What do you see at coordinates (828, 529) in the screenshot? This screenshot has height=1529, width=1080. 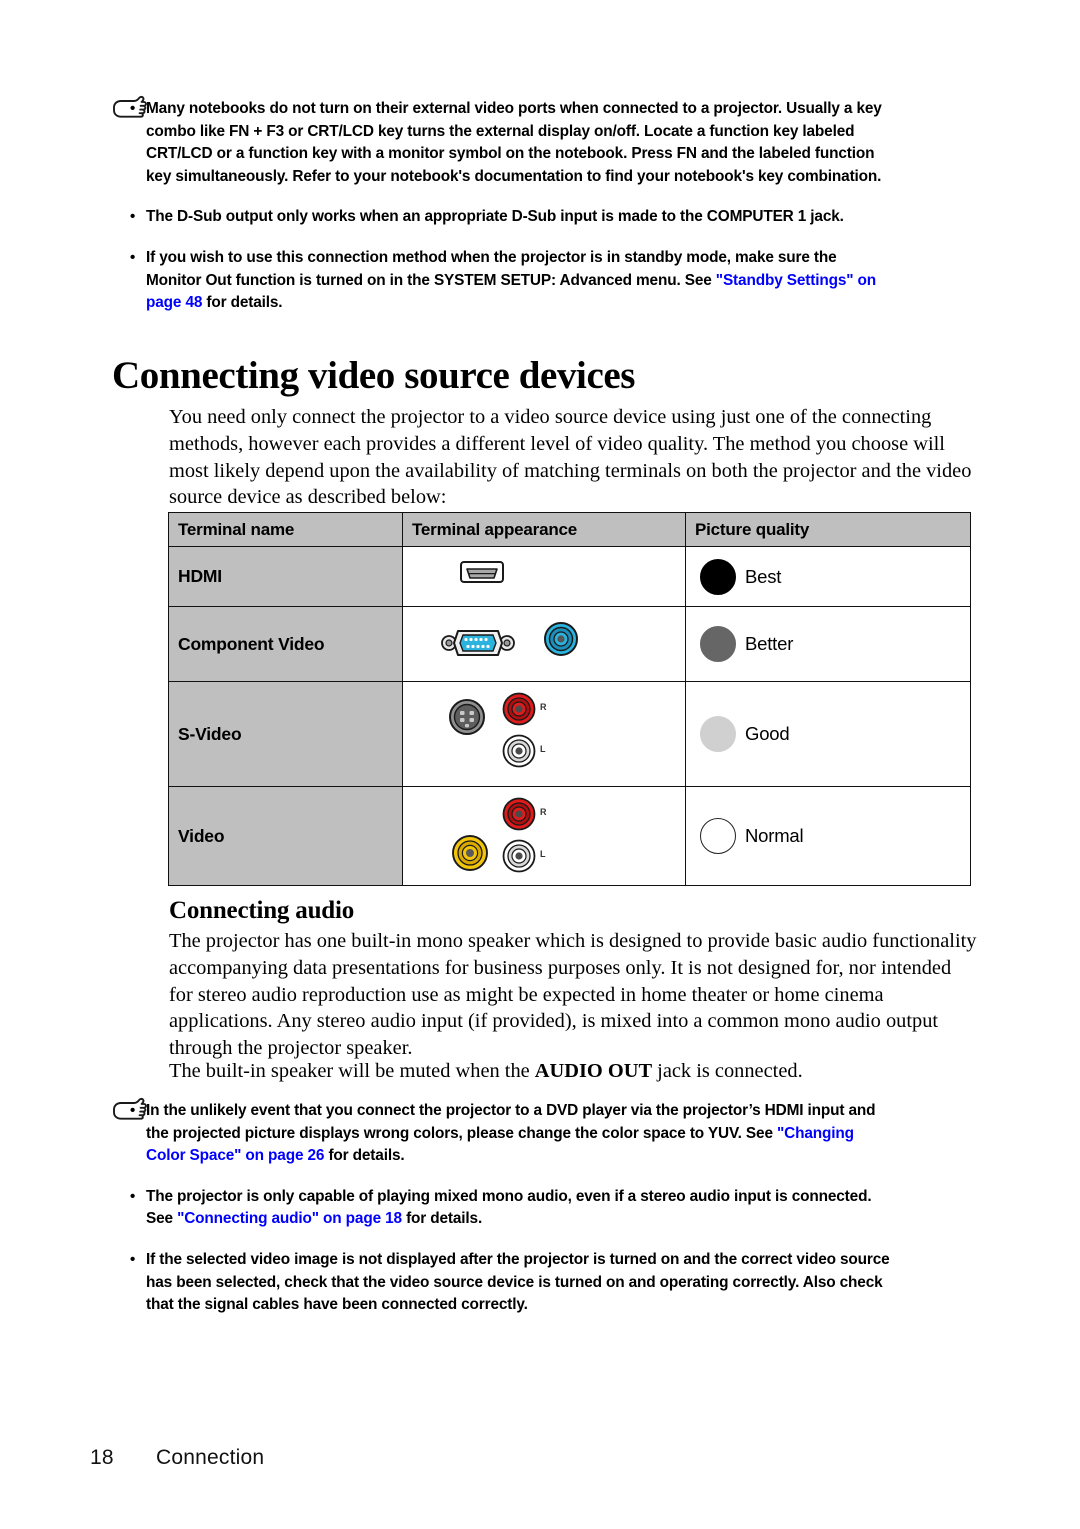 I see `column-header-picture-quality: Picture quality` at bounding box center [828, 529].